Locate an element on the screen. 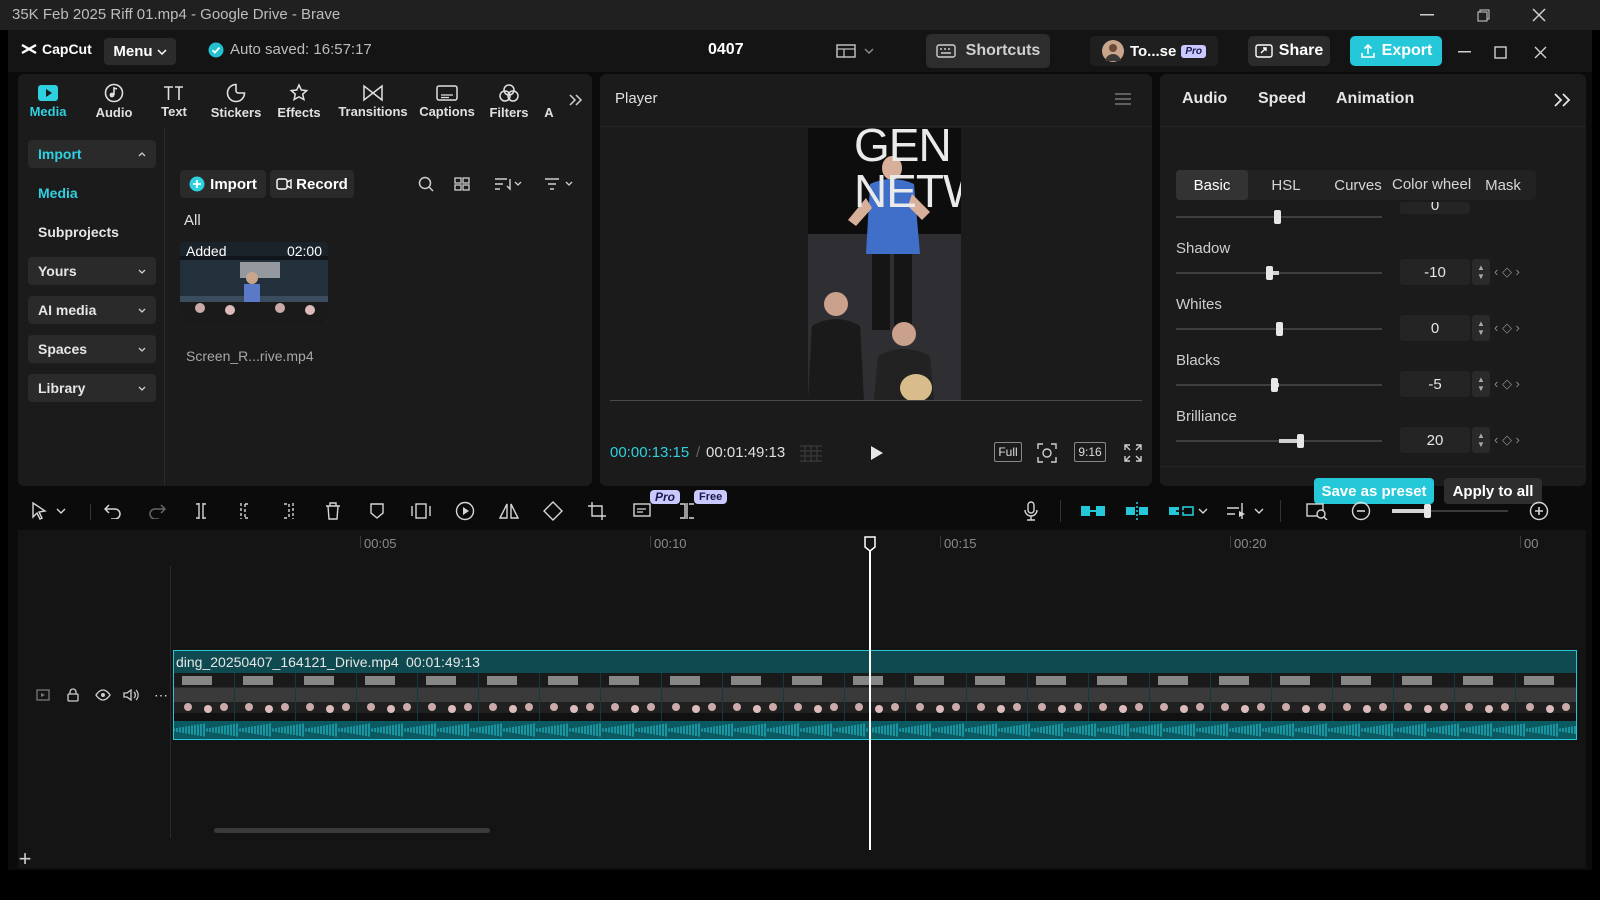 The image size is (1600, 900). blacks-value-box: -5 is located at coordinates (1435, 384).